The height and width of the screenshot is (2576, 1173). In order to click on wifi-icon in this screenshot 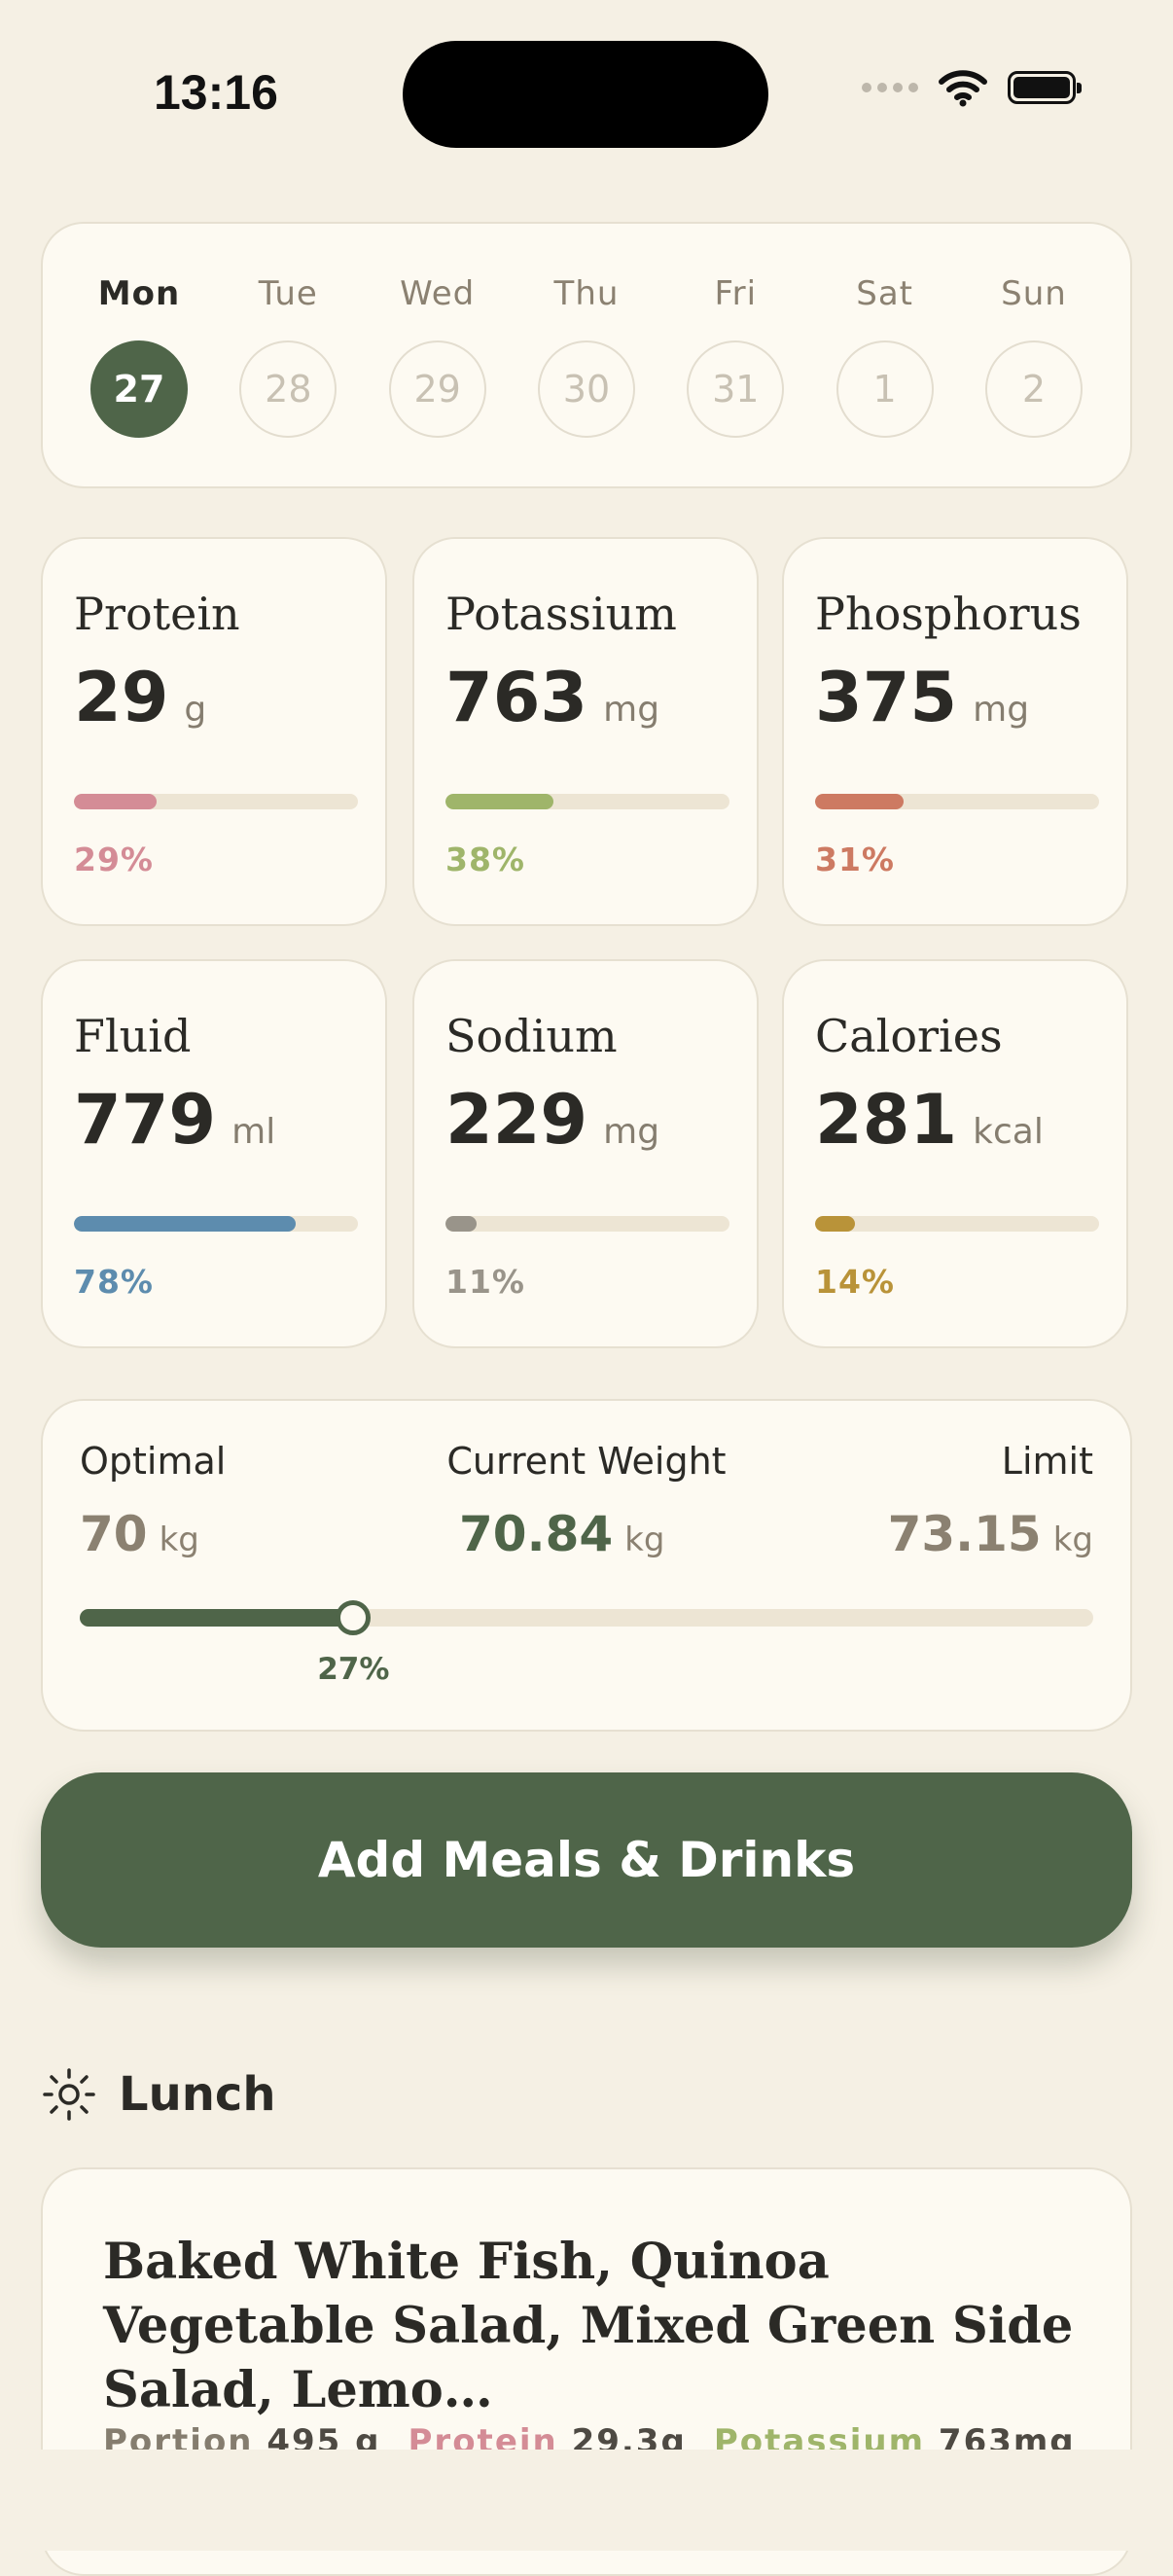, I will do `click(963, 88)`.